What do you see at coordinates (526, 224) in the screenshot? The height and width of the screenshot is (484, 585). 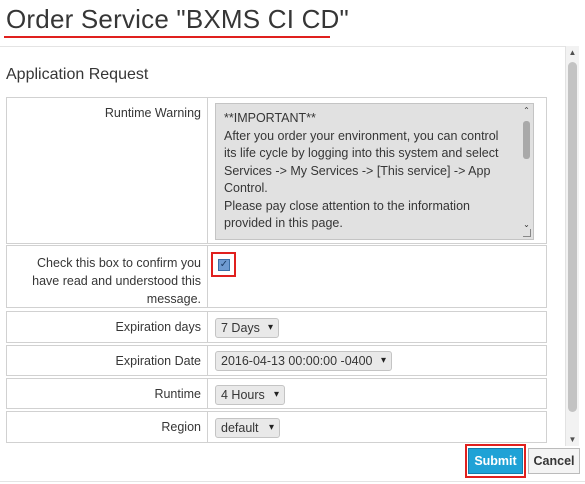 I see `textarea-scroll-down-icon: ⌄` at bounding box center [526, 224].